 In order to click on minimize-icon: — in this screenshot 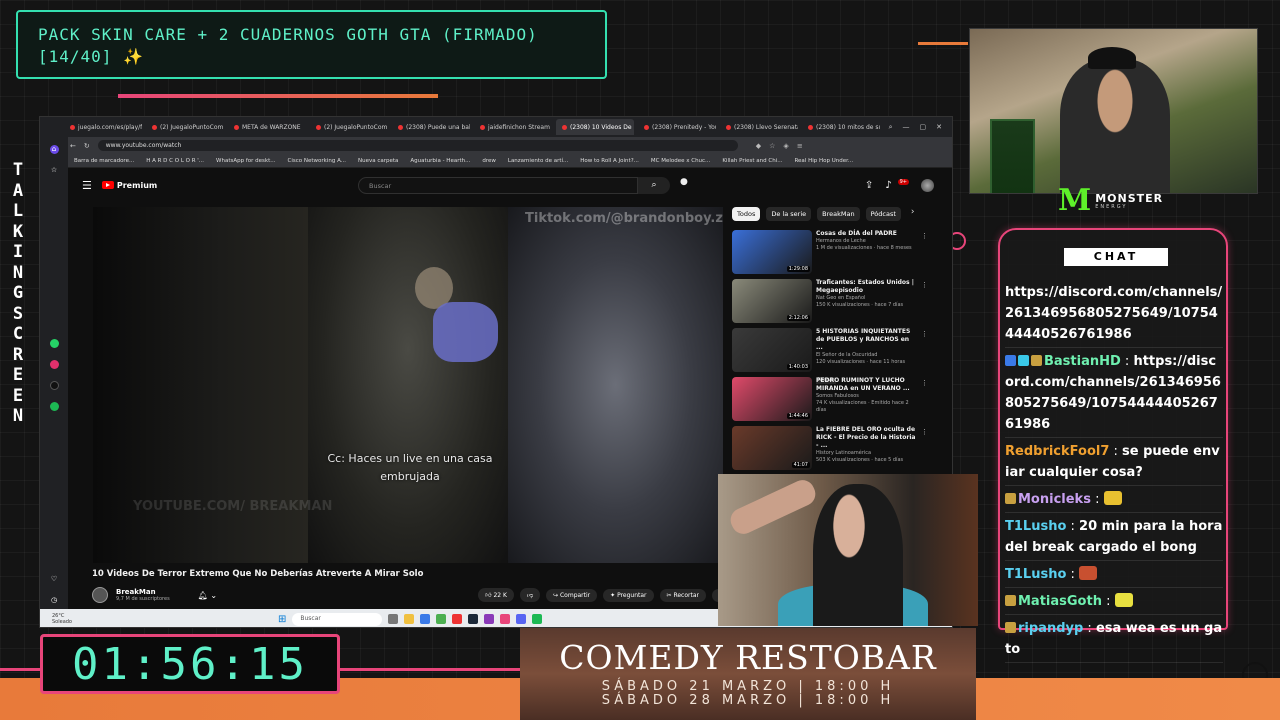, I will do `click(906, 127)`.